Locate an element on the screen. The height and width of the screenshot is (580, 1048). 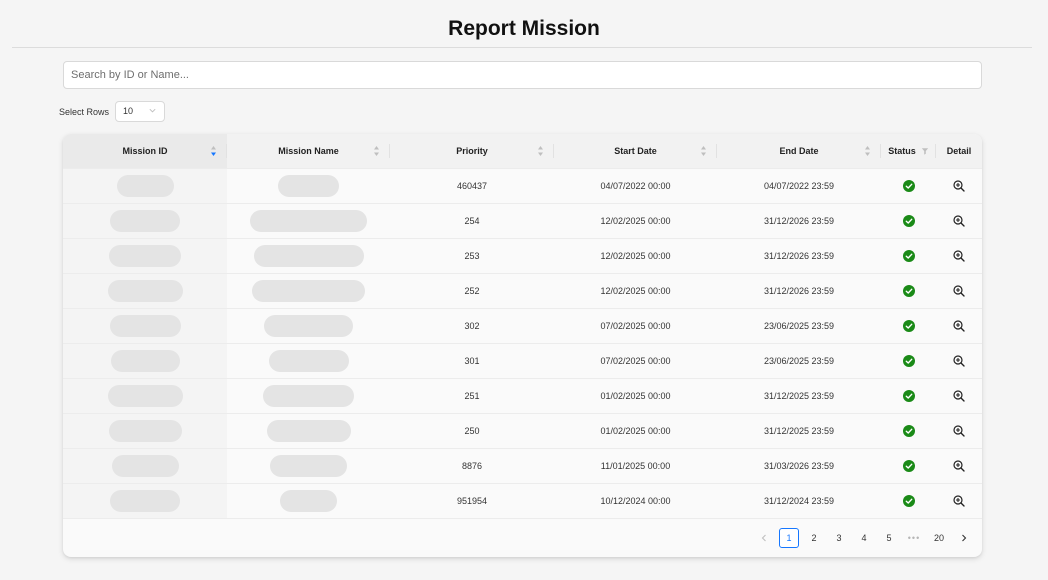
pagination-page-2: 2 is located at coordinates (814, 538).